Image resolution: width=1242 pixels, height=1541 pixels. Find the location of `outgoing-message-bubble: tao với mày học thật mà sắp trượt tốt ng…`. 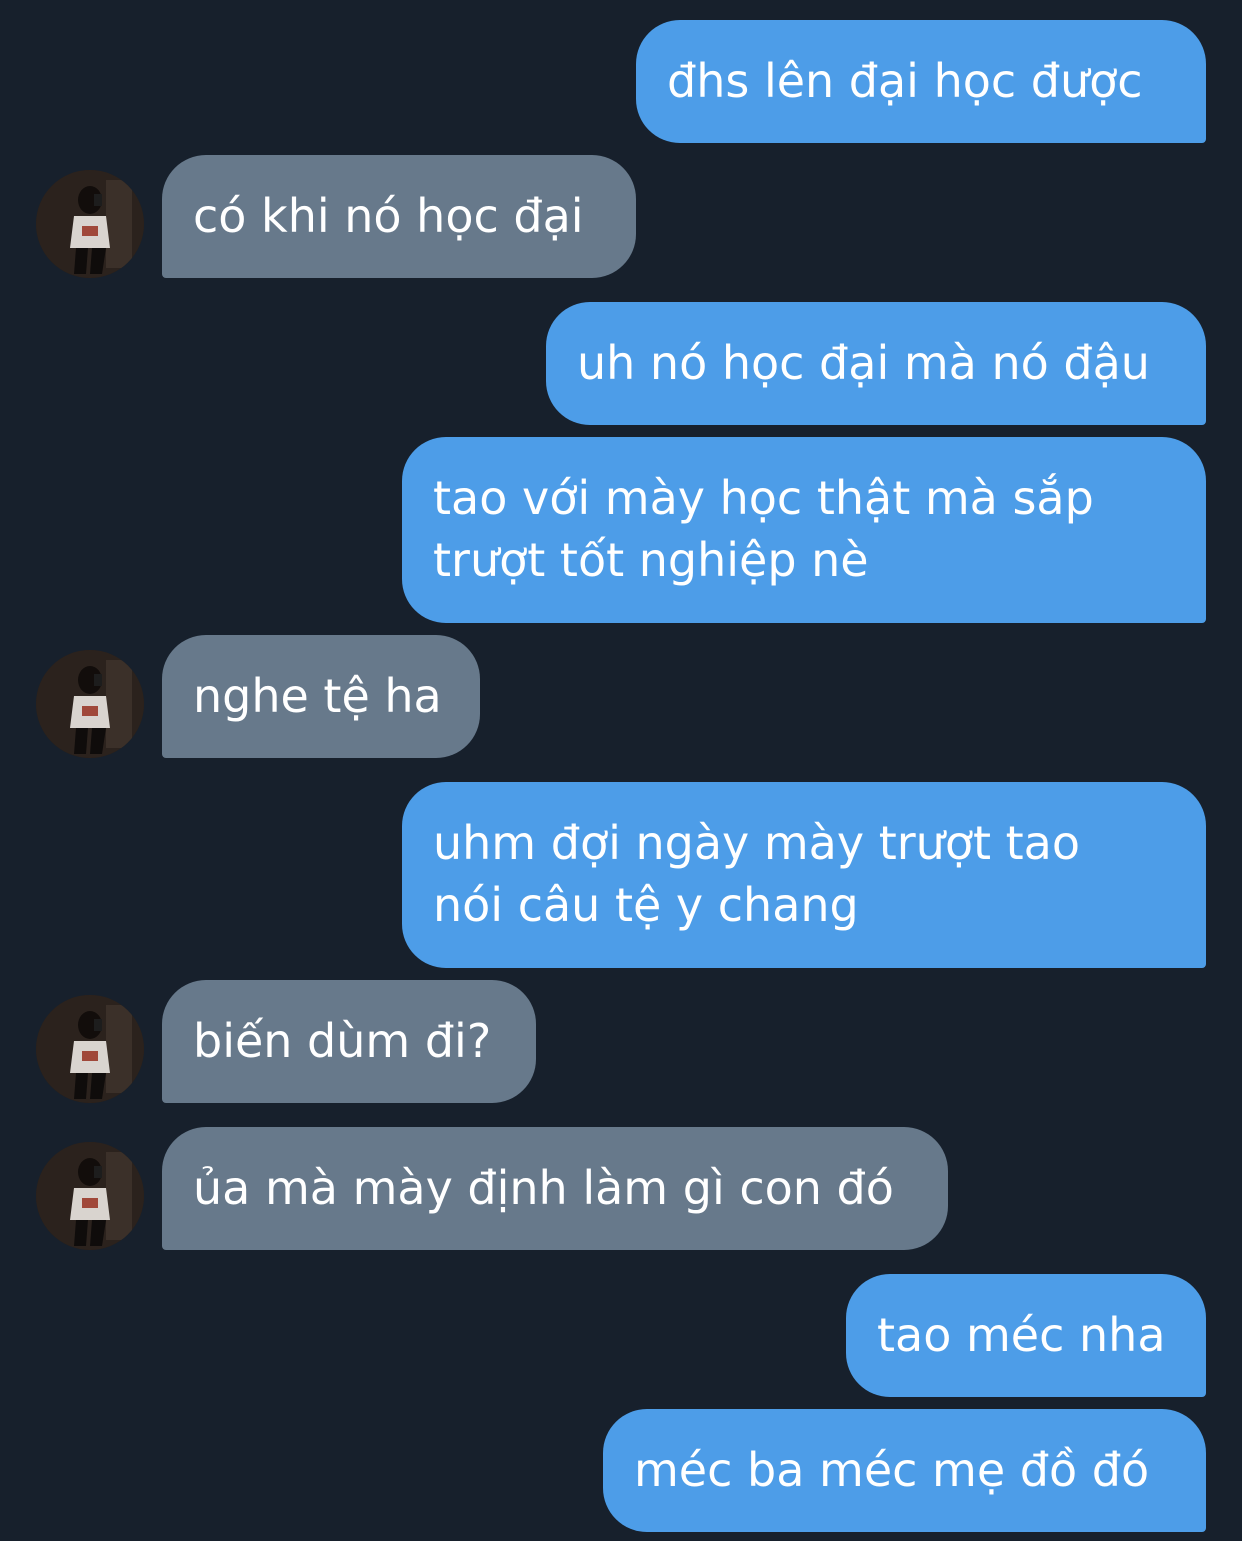

outgoing-message-bubble: tao với mày học thật mà sắp trượt tốt ng… is located at coordinates (804, 530).